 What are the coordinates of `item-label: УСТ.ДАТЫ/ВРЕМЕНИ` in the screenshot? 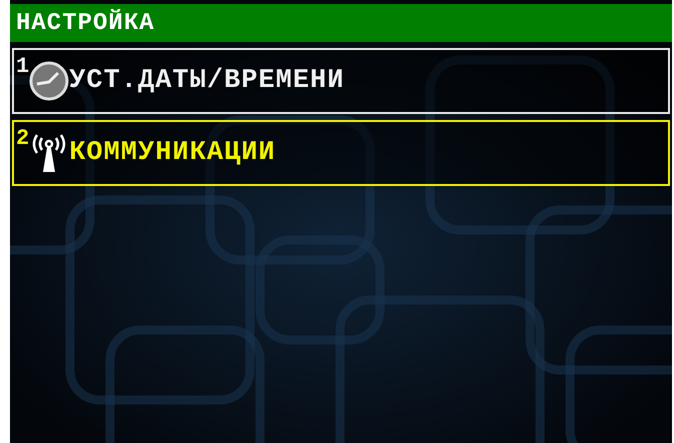 It's located at (206, 81).